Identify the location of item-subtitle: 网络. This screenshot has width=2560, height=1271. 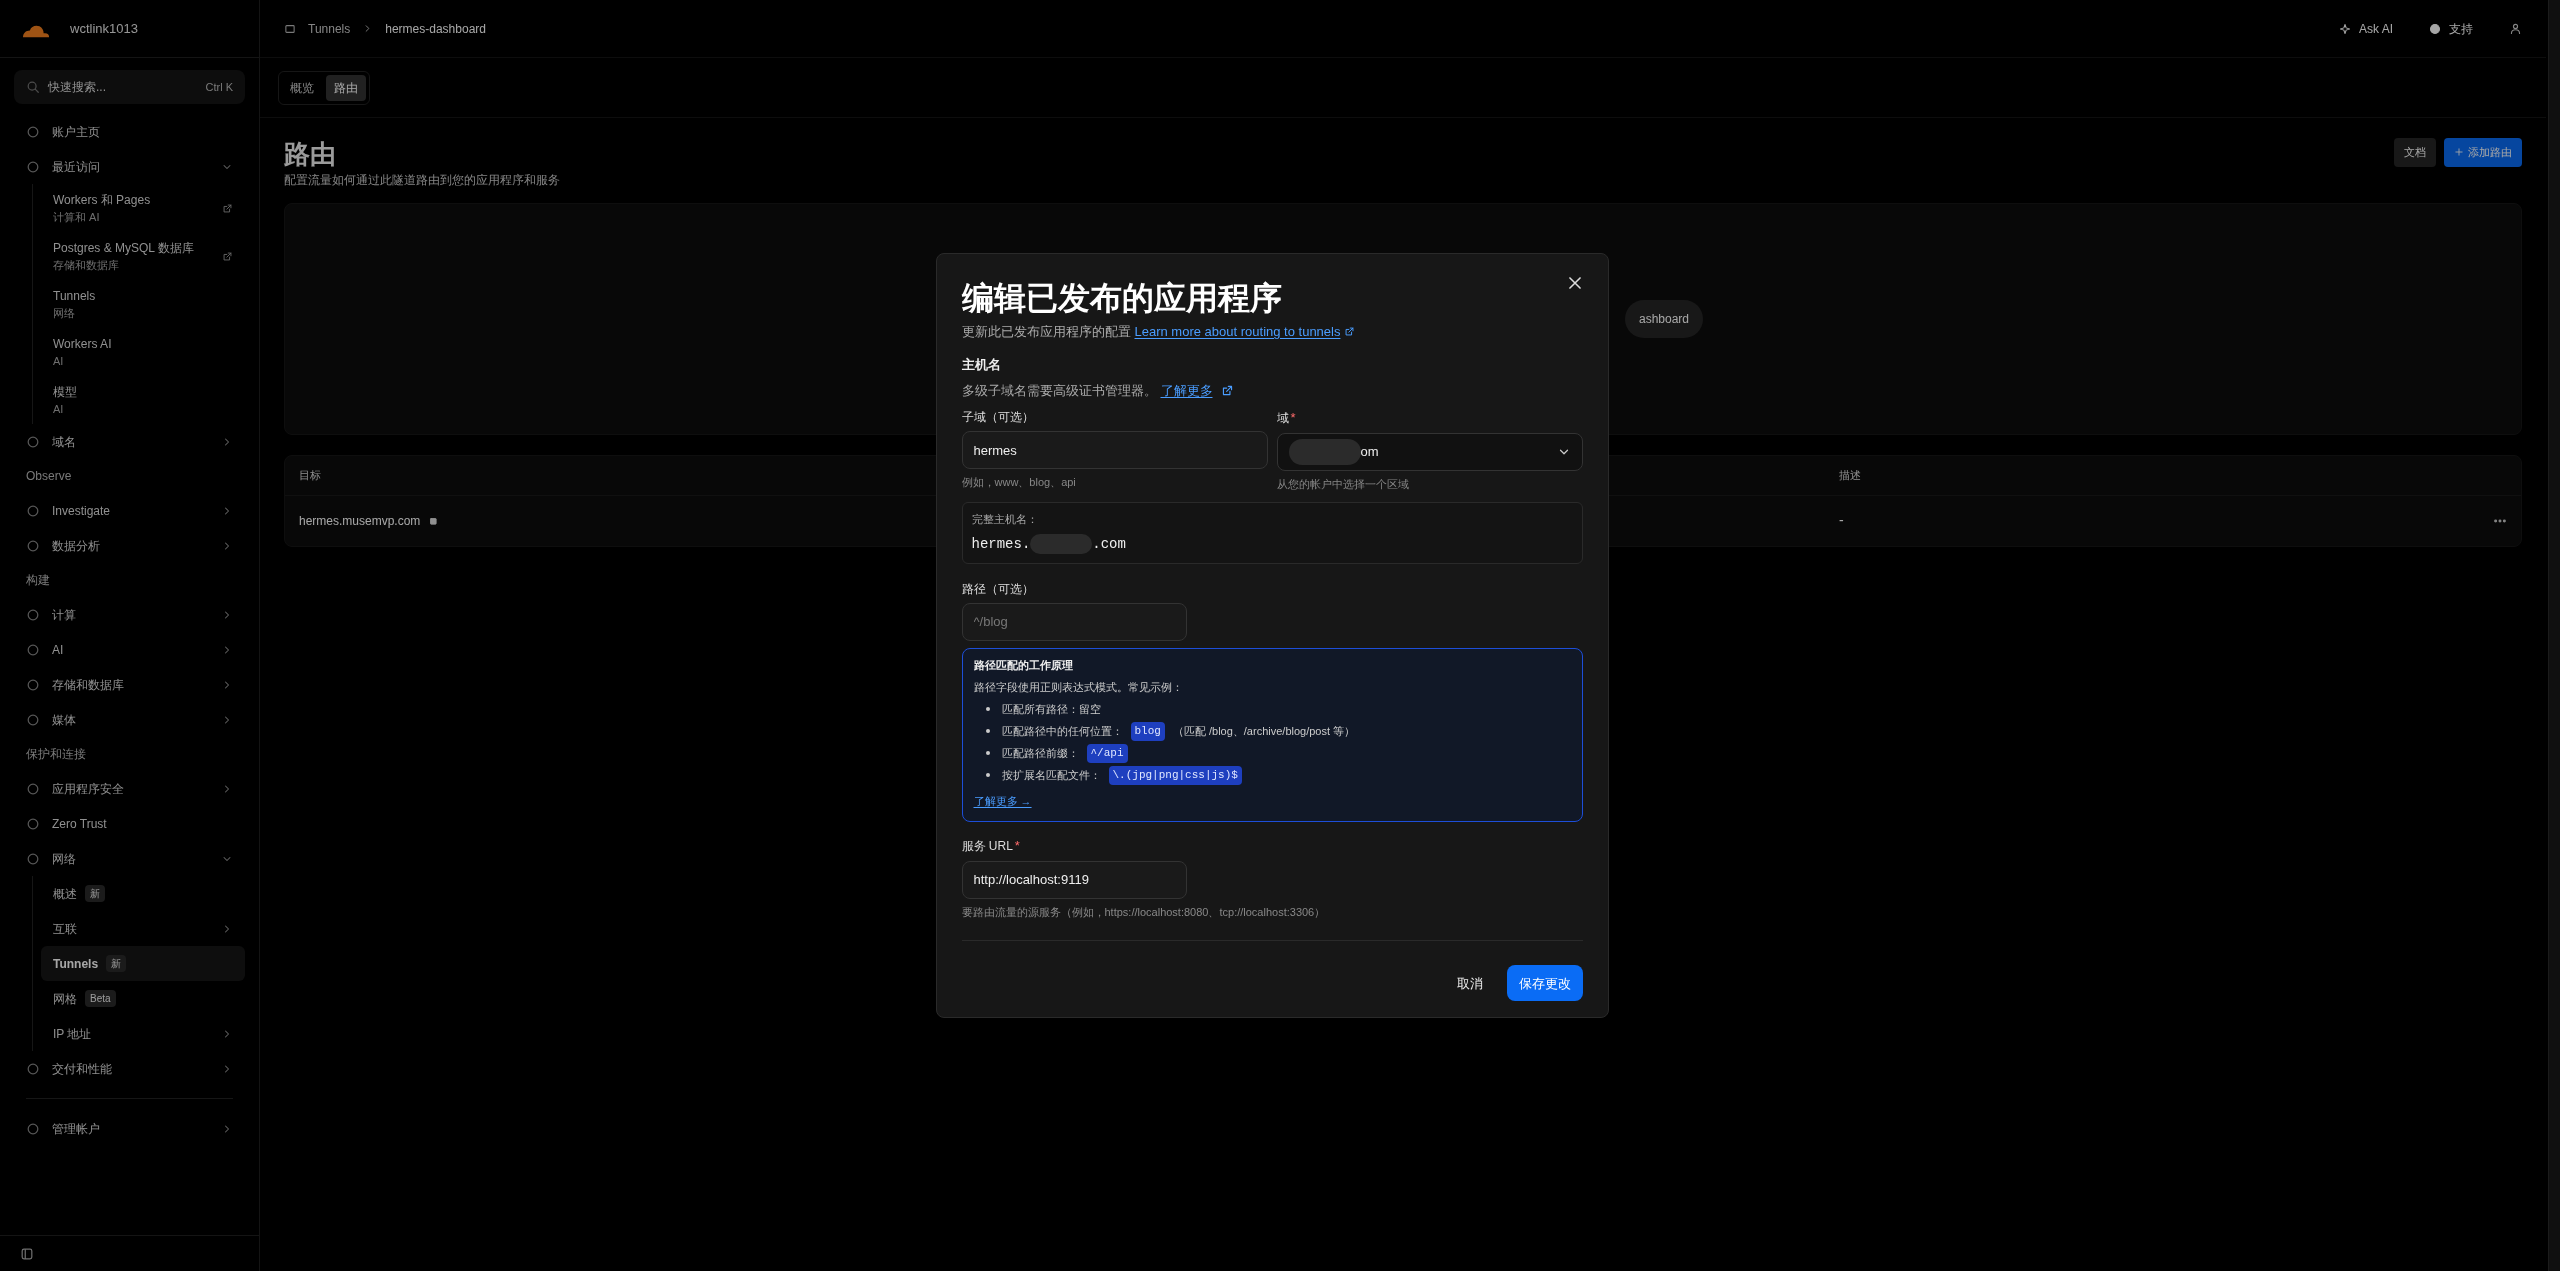
(64, 313).